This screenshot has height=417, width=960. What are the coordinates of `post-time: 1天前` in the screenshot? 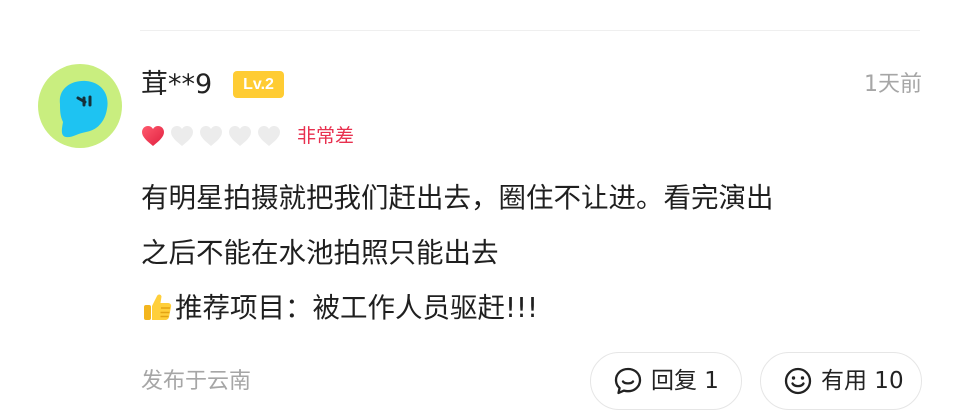 It's located at (893, 84).